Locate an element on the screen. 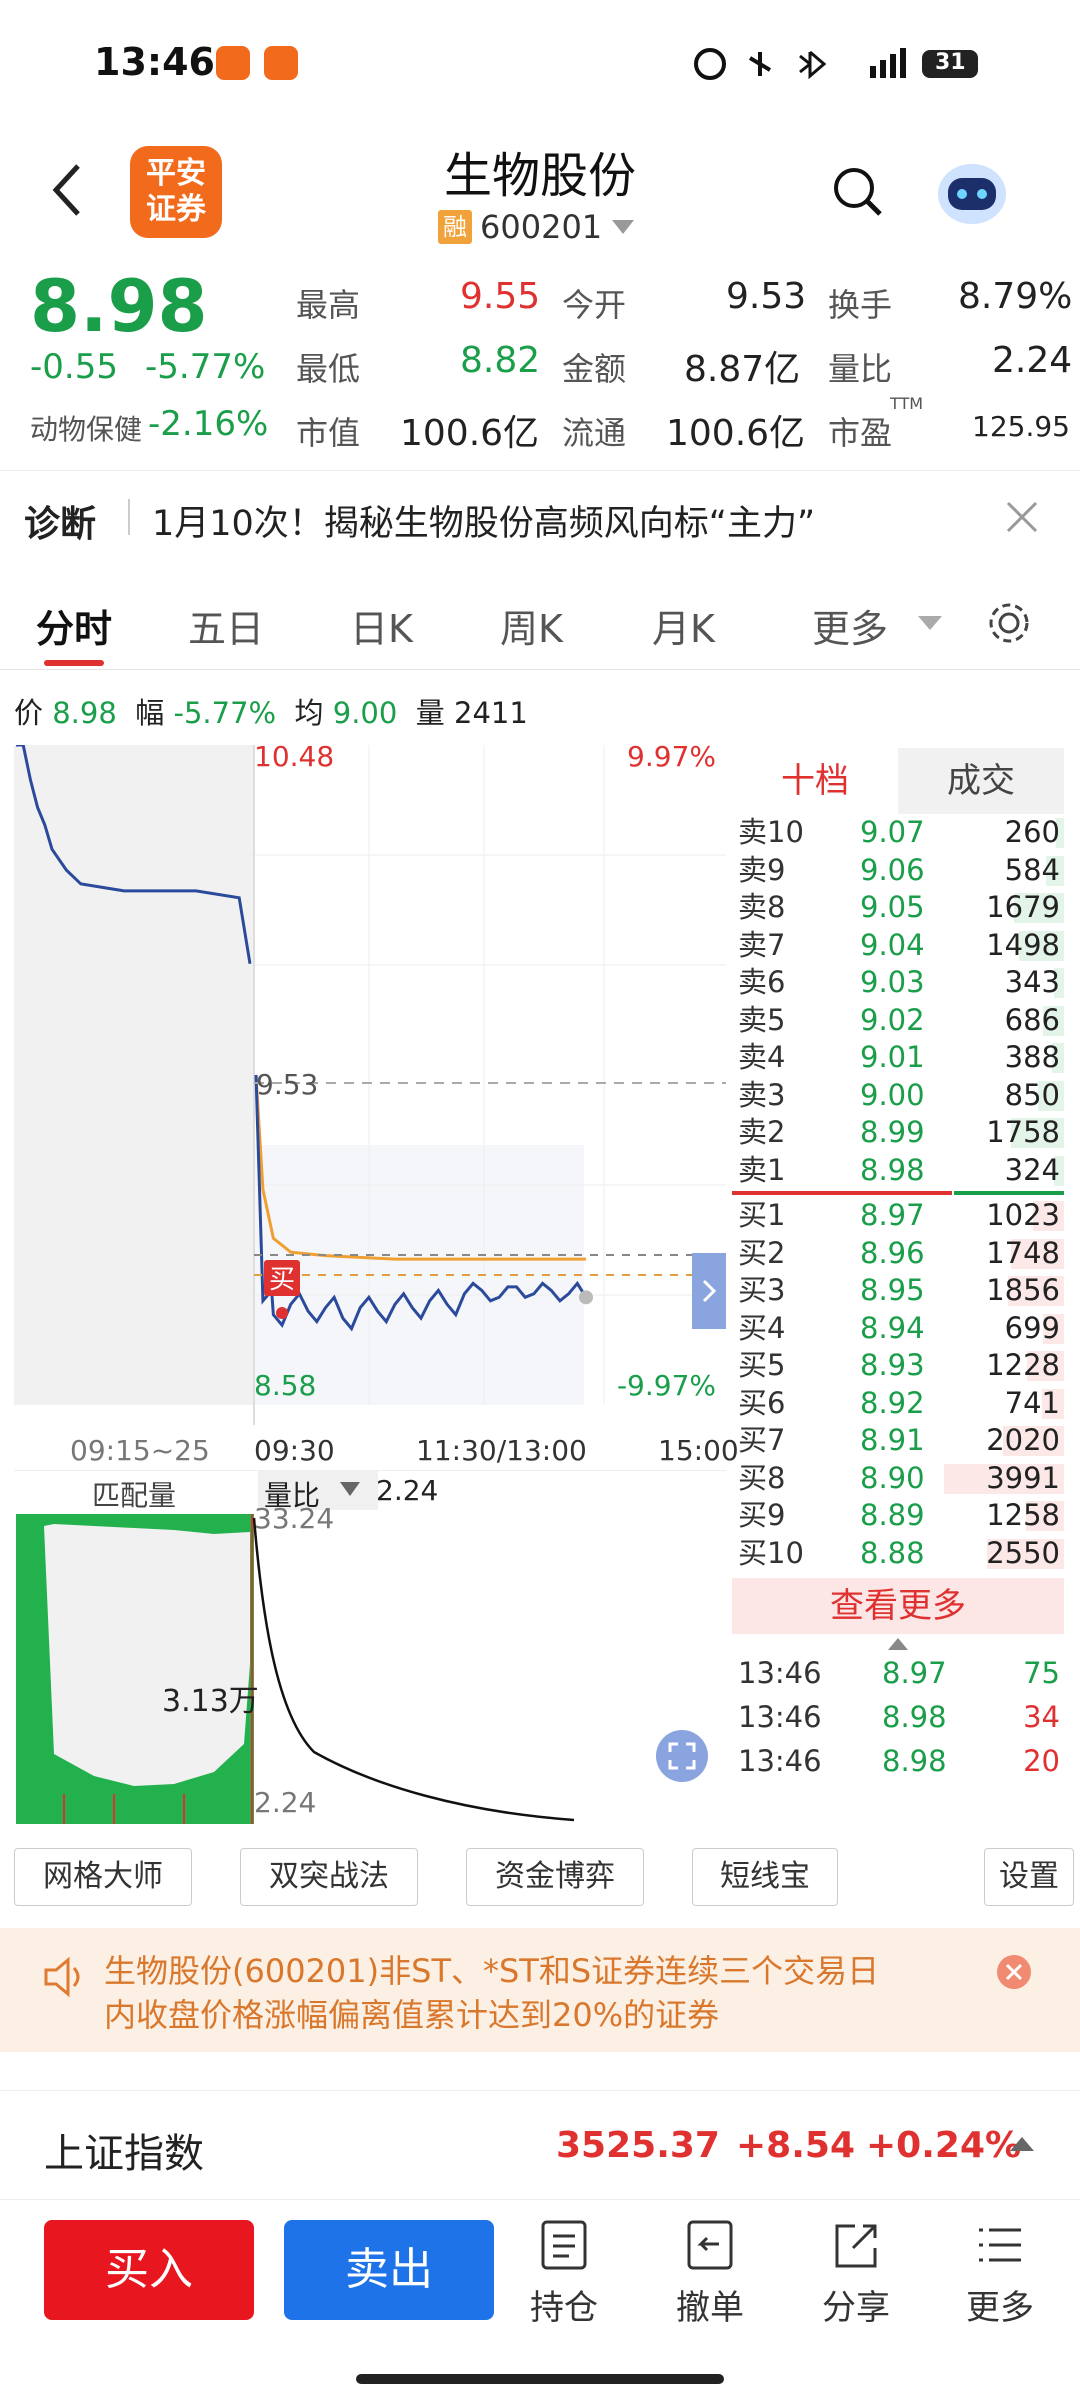 Image resolution: width=1080 pixels, height=2392 pixels. level-volume: 343 is located at coordinates (1032, 982).